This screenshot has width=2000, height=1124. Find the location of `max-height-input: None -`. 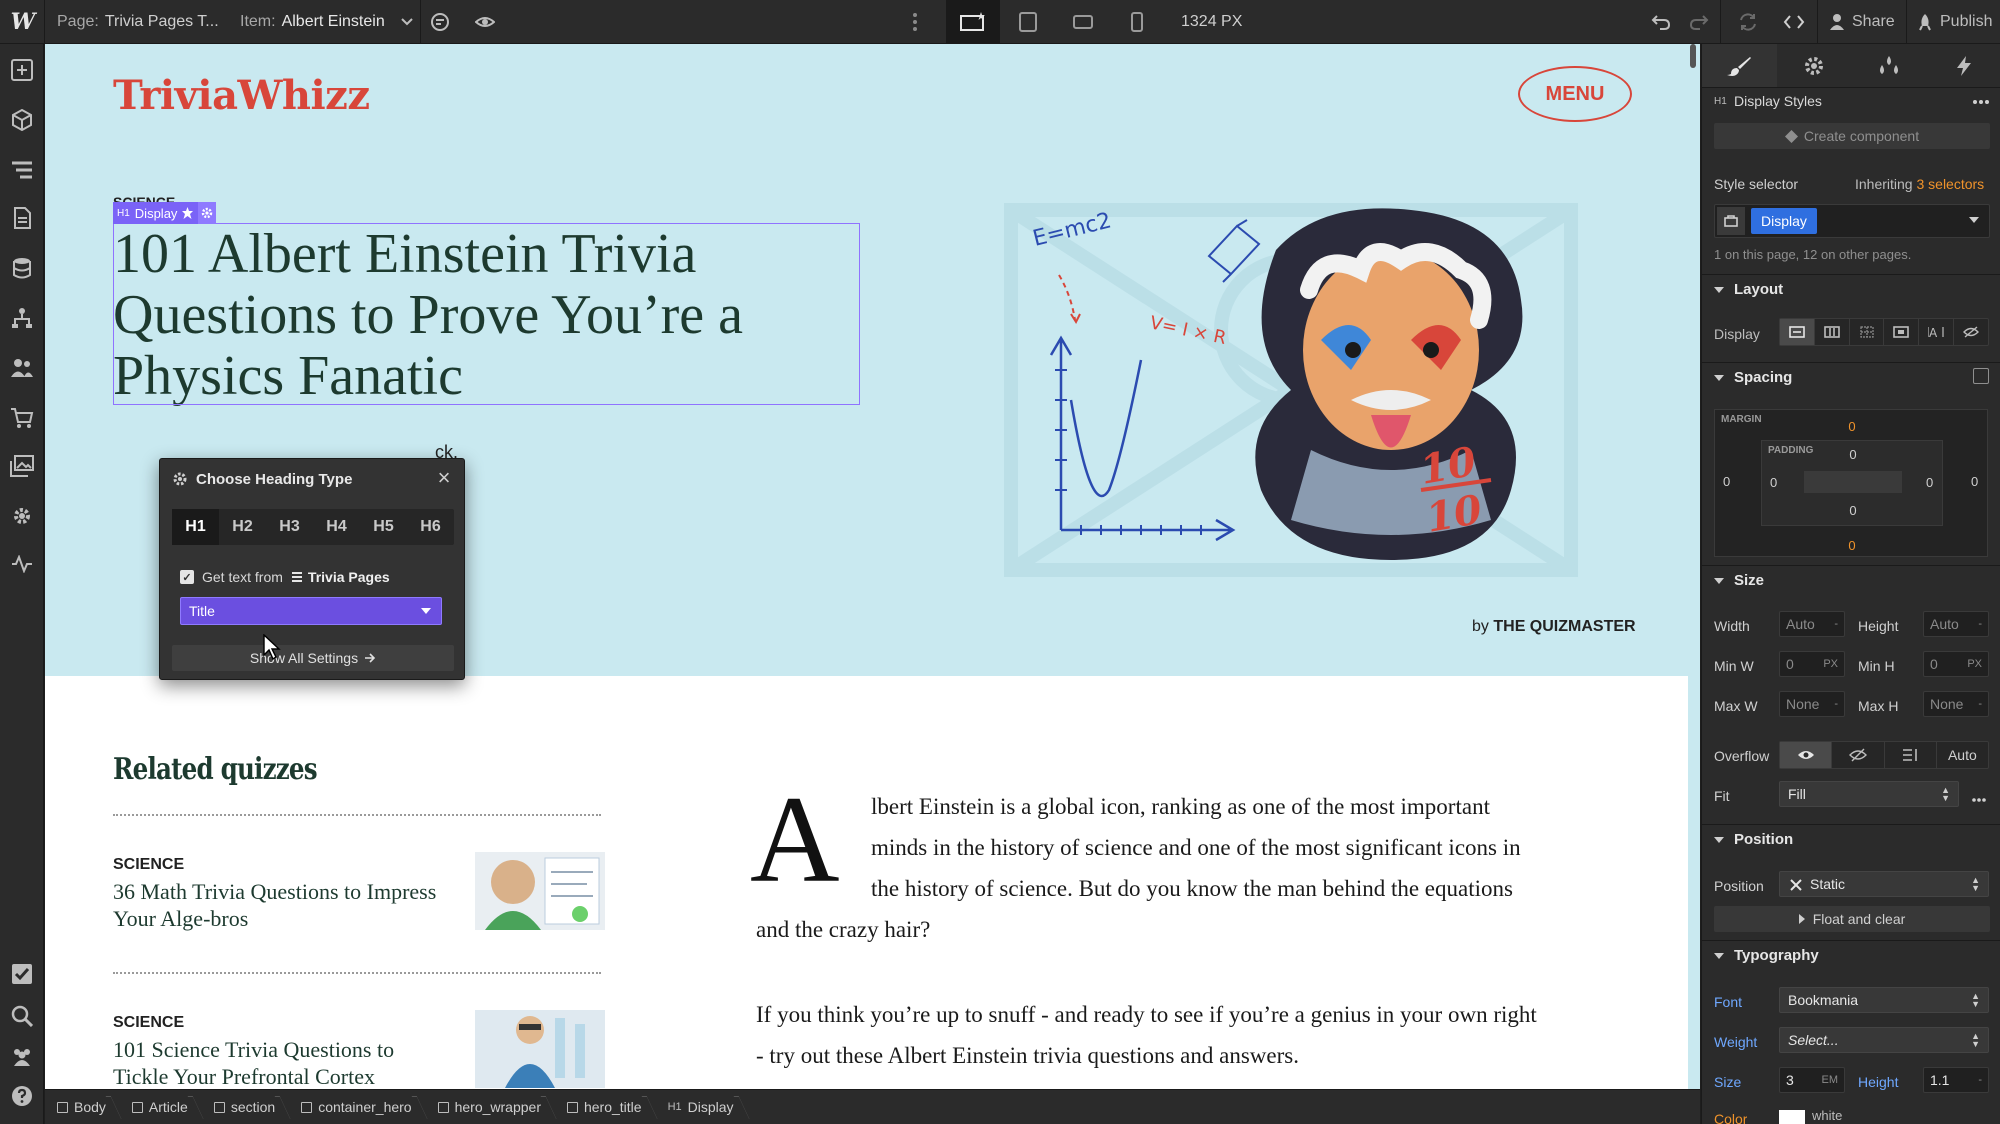

max-height-input: None - is located at coordinates (1956, 704).